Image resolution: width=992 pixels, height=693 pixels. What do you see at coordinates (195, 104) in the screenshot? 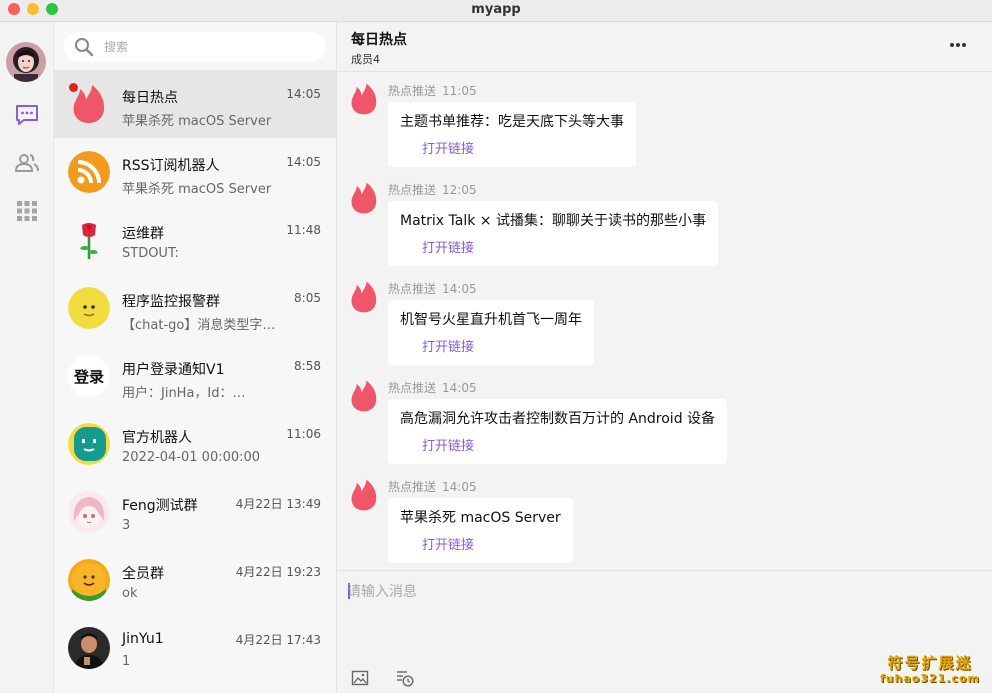
I see `conversation-item-daily-hot: 每日热点 14:05 苹果杀死 macOS Server` at bounding box center [195, 104].